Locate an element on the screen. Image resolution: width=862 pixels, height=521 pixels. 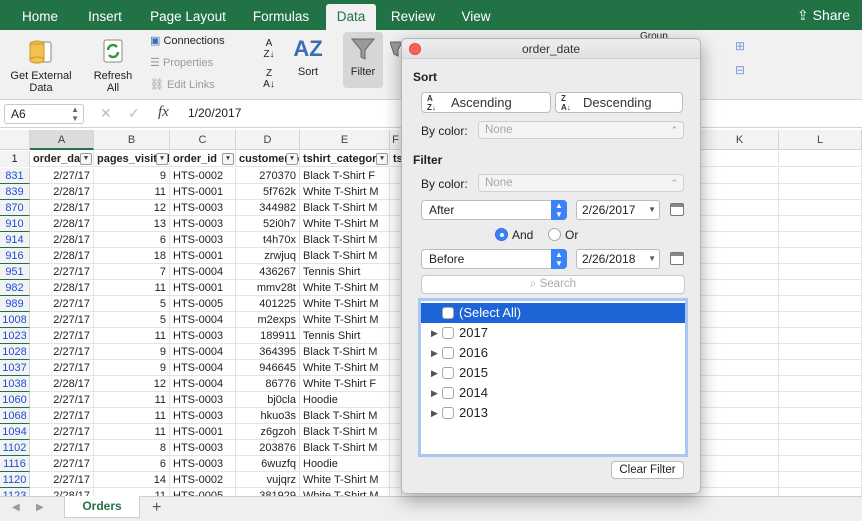
col-header-c: C is located at coordinates (203, 140).